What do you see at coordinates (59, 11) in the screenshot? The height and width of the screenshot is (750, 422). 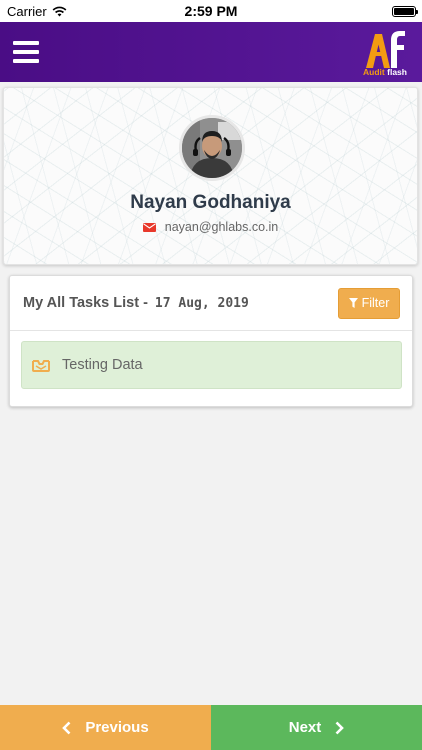 I see `wifi-icon` at bounding box center [59, 11].